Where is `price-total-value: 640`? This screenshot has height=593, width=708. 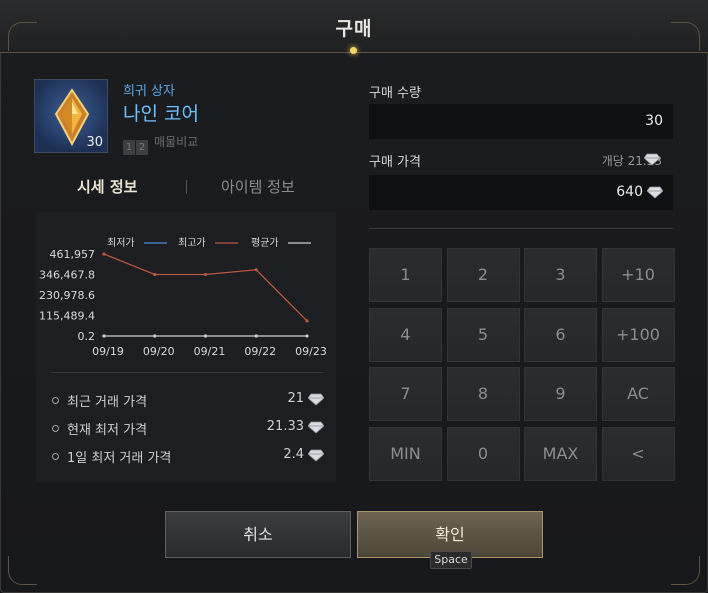
price-total-value: 640 is located at coordinates (629, 192).